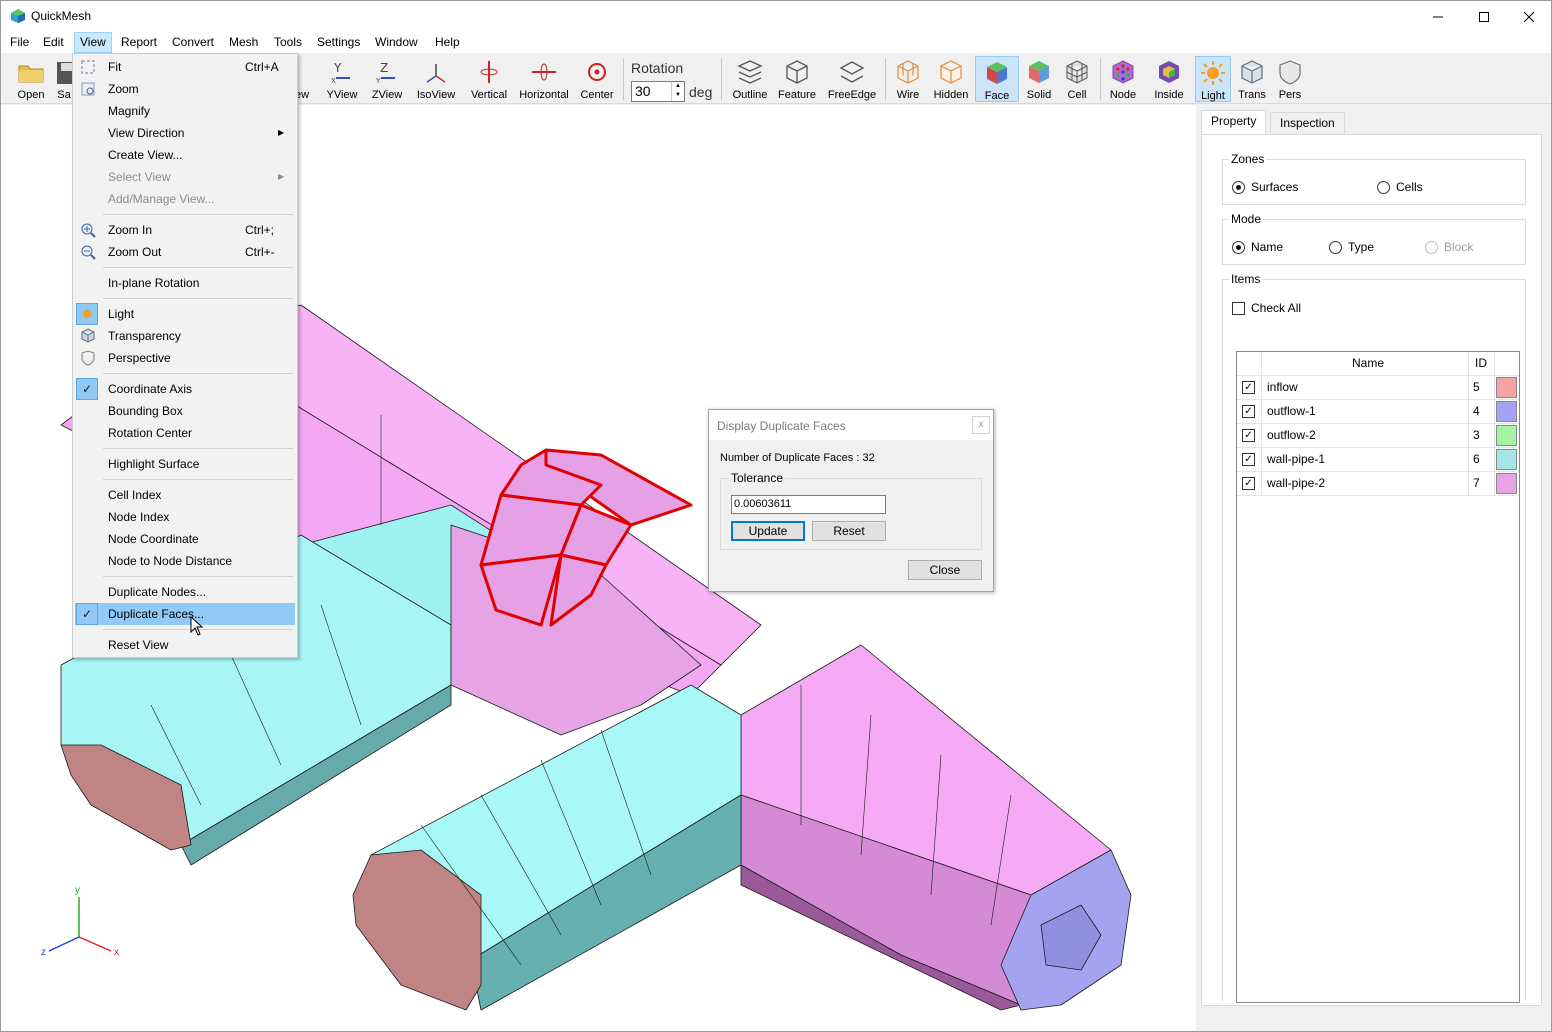 Image resolution: width=1552 pixels, height=1032 pixels. Describe the element at coordinates (185, 230) in the screenshot. I see `menu-item-zoom-in: Zoom In Ctrl+;` at that location.